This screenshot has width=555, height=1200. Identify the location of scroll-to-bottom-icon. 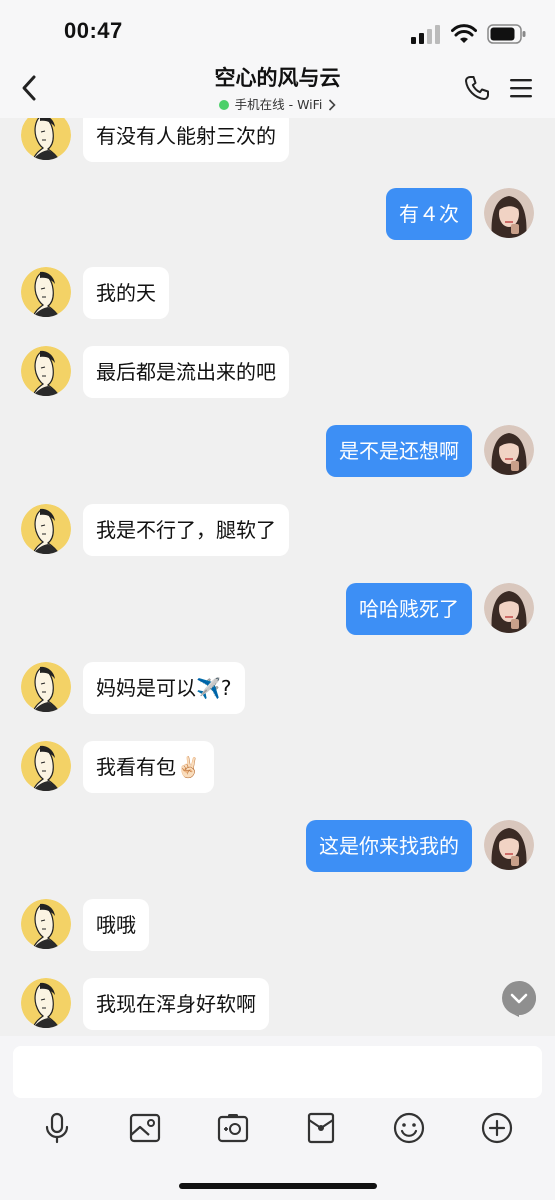
(519, 999).